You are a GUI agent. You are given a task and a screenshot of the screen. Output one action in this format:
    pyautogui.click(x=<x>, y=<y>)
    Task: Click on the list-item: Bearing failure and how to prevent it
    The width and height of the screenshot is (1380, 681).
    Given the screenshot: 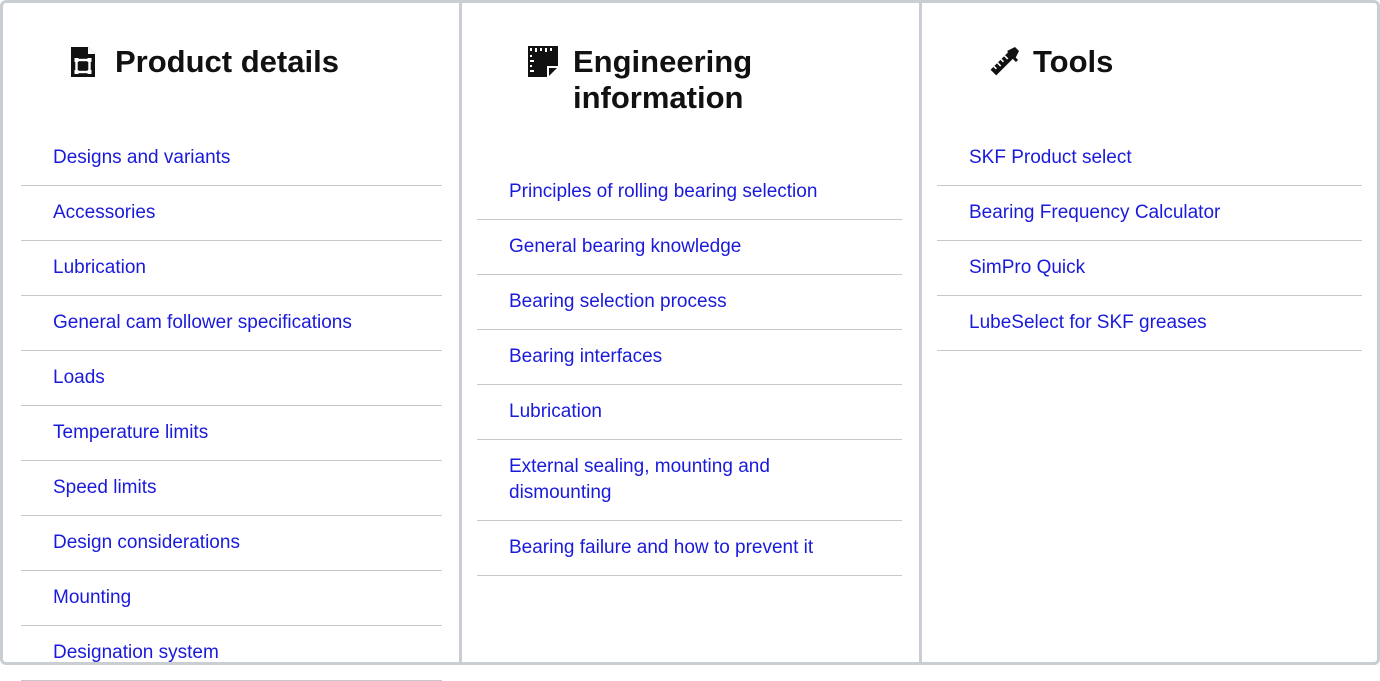 What is the action you would take?
    pyautogui.click(x=689, y=548)
    